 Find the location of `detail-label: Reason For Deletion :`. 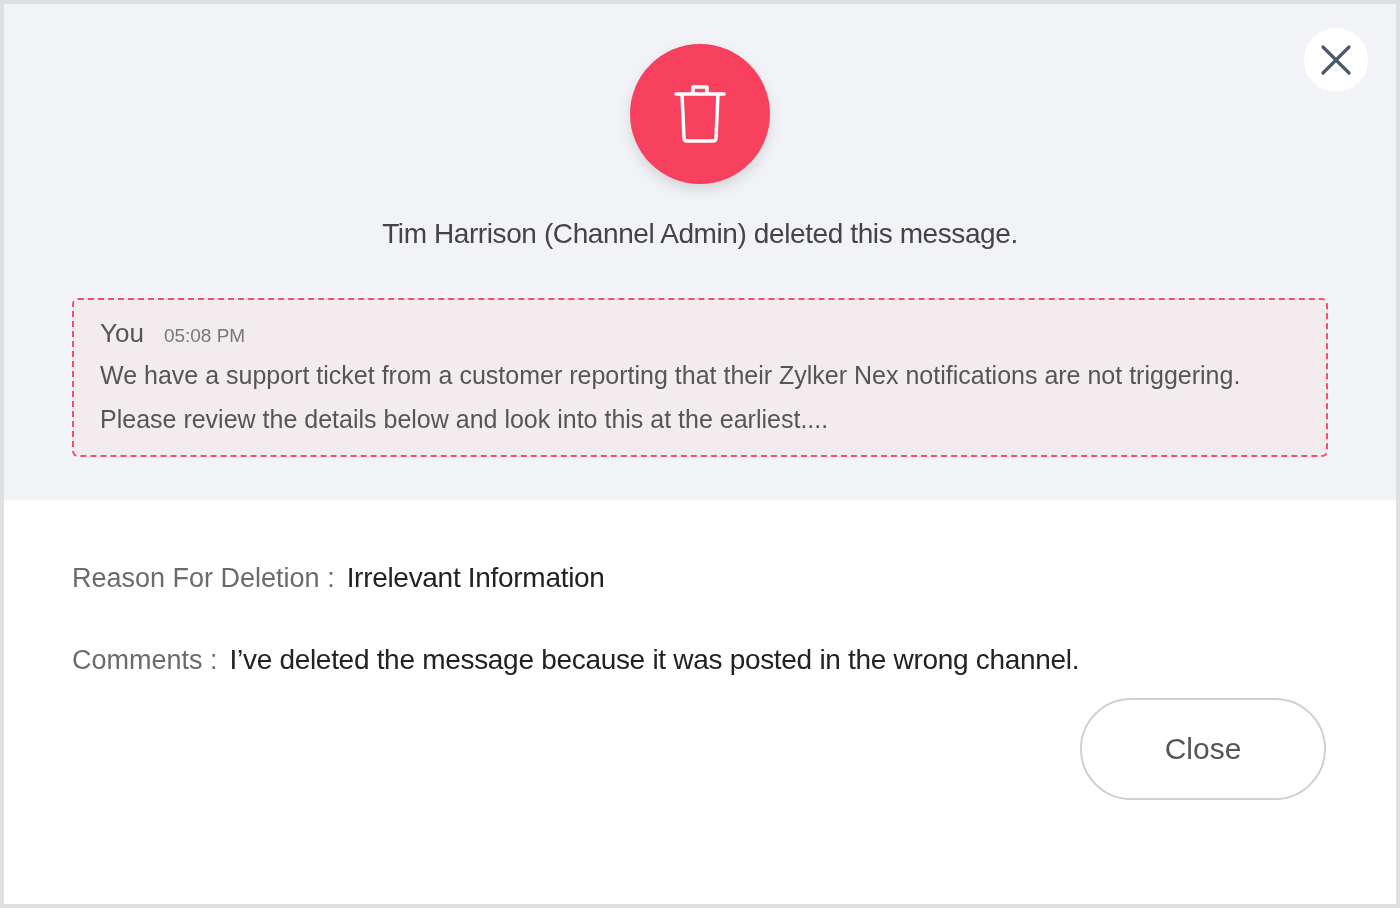

detail-label: Reason For Deletion : is located at coordinates (203, 578).